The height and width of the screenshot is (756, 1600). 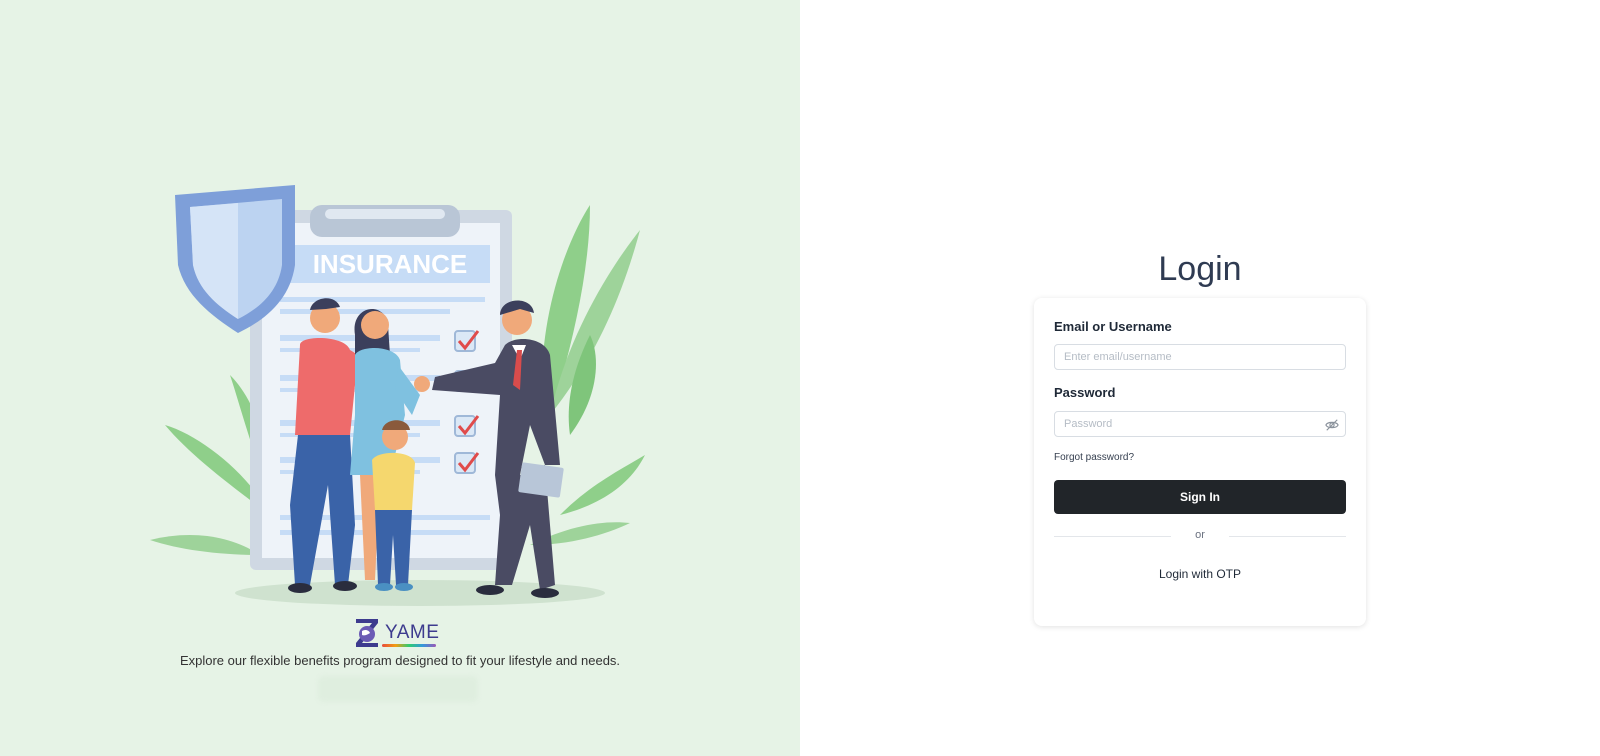 What do you see at coordinates (390, 264) in the screenshot?
I see `clipboard-heading: INSURANCE` at bounding box center [390, 264].